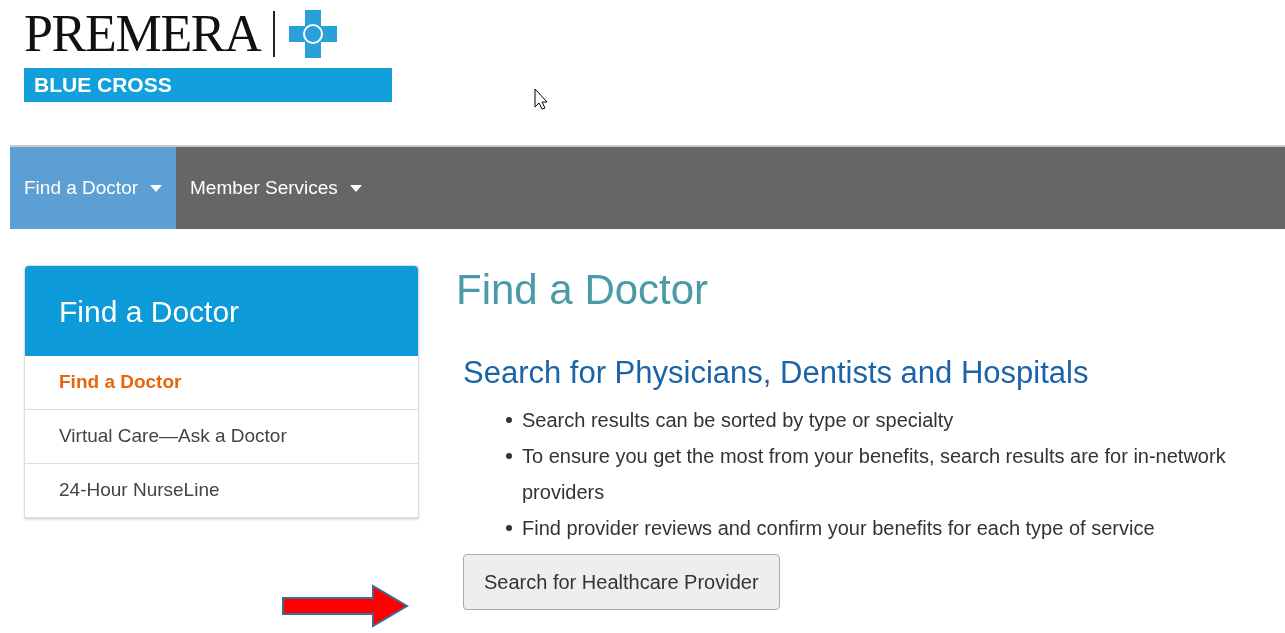 The image size is (1285, 633). What do you see at coordinates (208, 85) in the screenshot?
I see `logo-tagline: BLUE CROSS` at bounding box center [208, 85].